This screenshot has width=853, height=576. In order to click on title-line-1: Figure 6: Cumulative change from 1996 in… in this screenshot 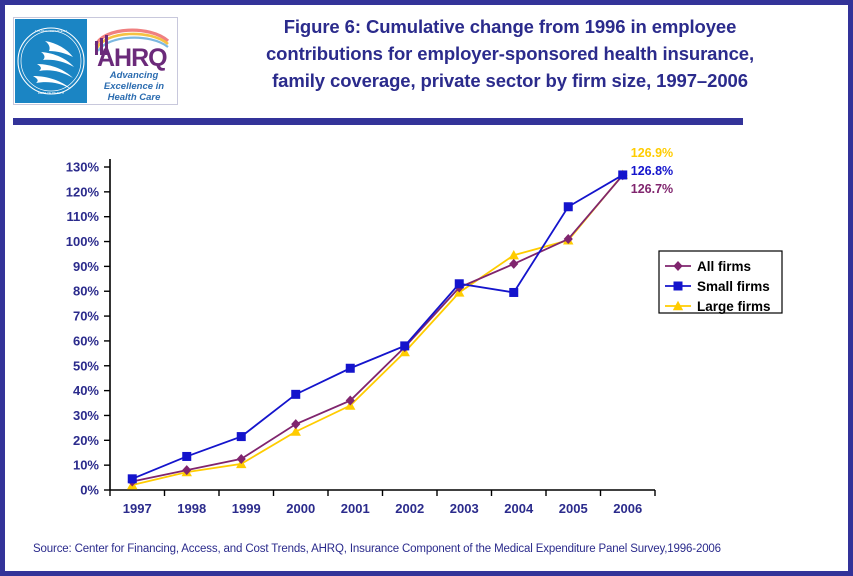, I will do `click(510, 26)`.